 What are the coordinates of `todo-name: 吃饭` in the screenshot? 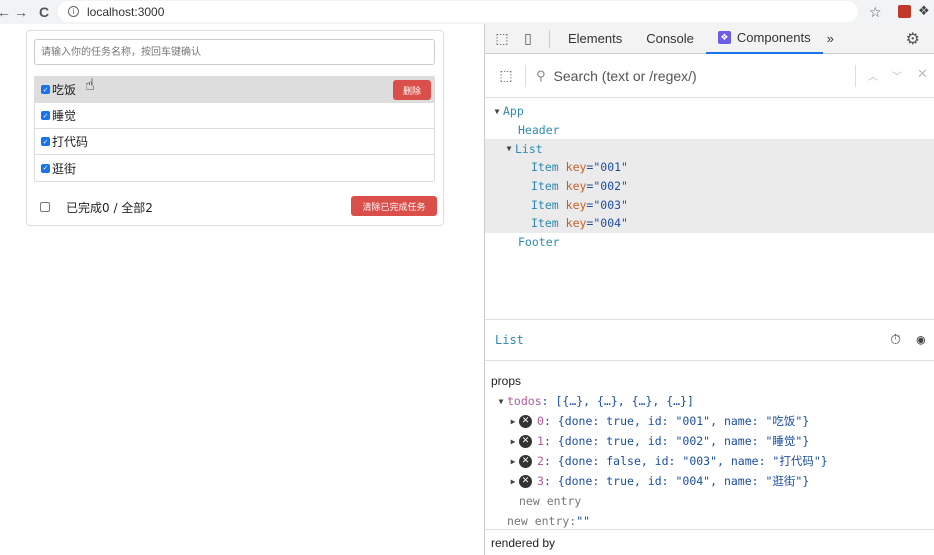 It's located at (64, 90).